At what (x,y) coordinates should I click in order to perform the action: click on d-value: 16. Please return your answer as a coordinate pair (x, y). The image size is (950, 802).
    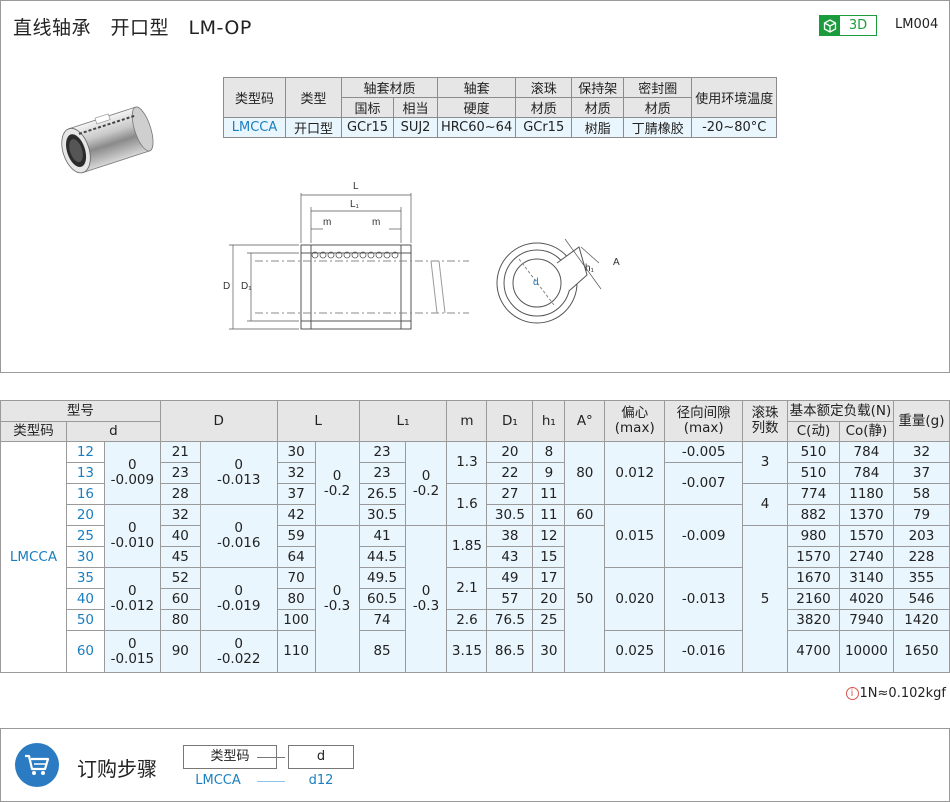
    Looking at the image, I should click on (85, 494).